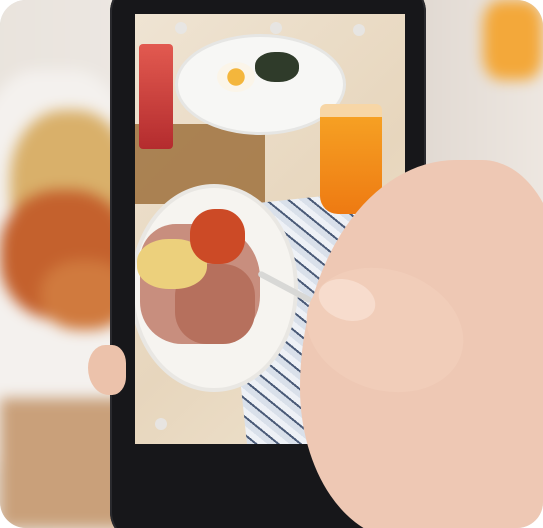 This screenshot has height=528, width=543. I want to click on camera-switch-icon, so click(359, 30).